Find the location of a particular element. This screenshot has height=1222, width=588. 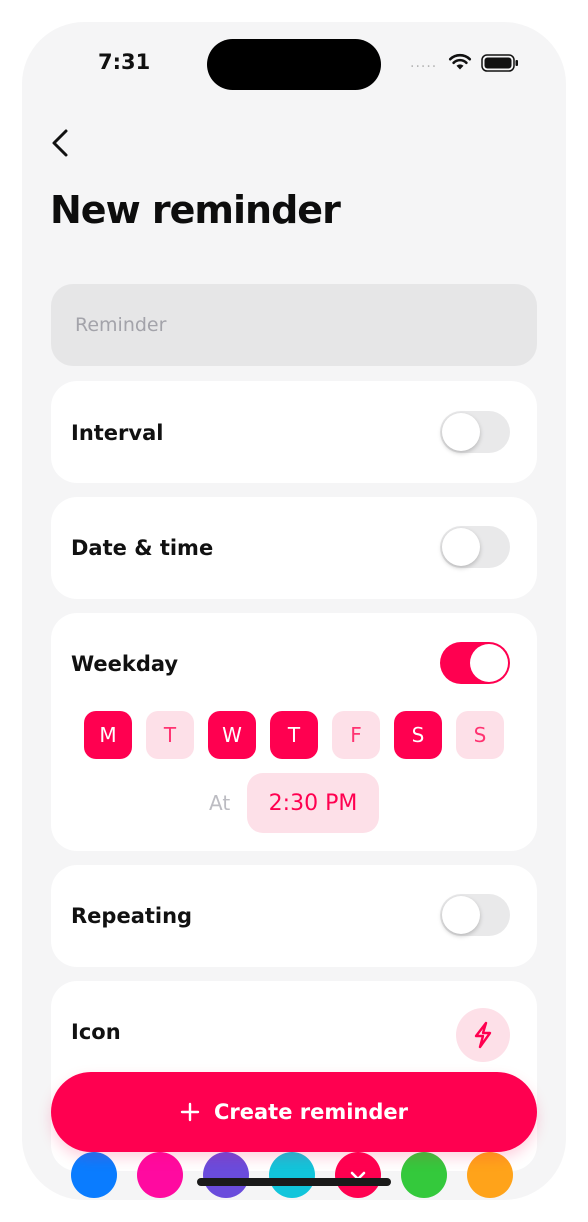

wifi-icon is located at coordinates (460, 61).